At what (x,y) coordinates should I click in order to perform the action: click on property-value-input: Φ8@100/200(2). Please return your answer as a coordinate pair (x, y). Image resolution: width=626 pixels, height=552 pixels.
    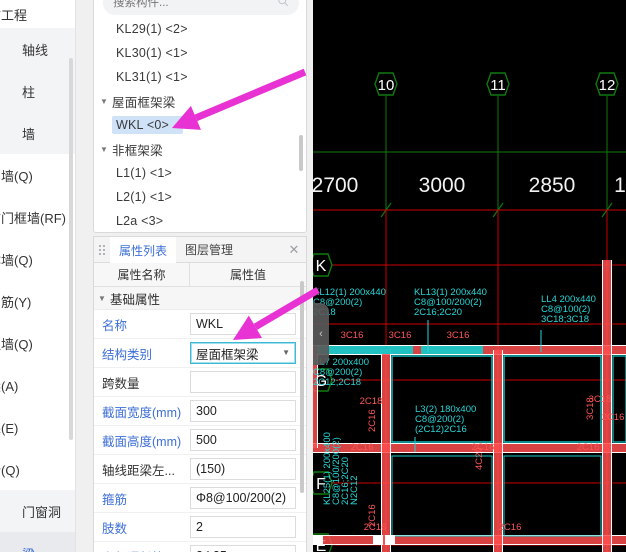
    Looking at the image, I should click on (243, 498).